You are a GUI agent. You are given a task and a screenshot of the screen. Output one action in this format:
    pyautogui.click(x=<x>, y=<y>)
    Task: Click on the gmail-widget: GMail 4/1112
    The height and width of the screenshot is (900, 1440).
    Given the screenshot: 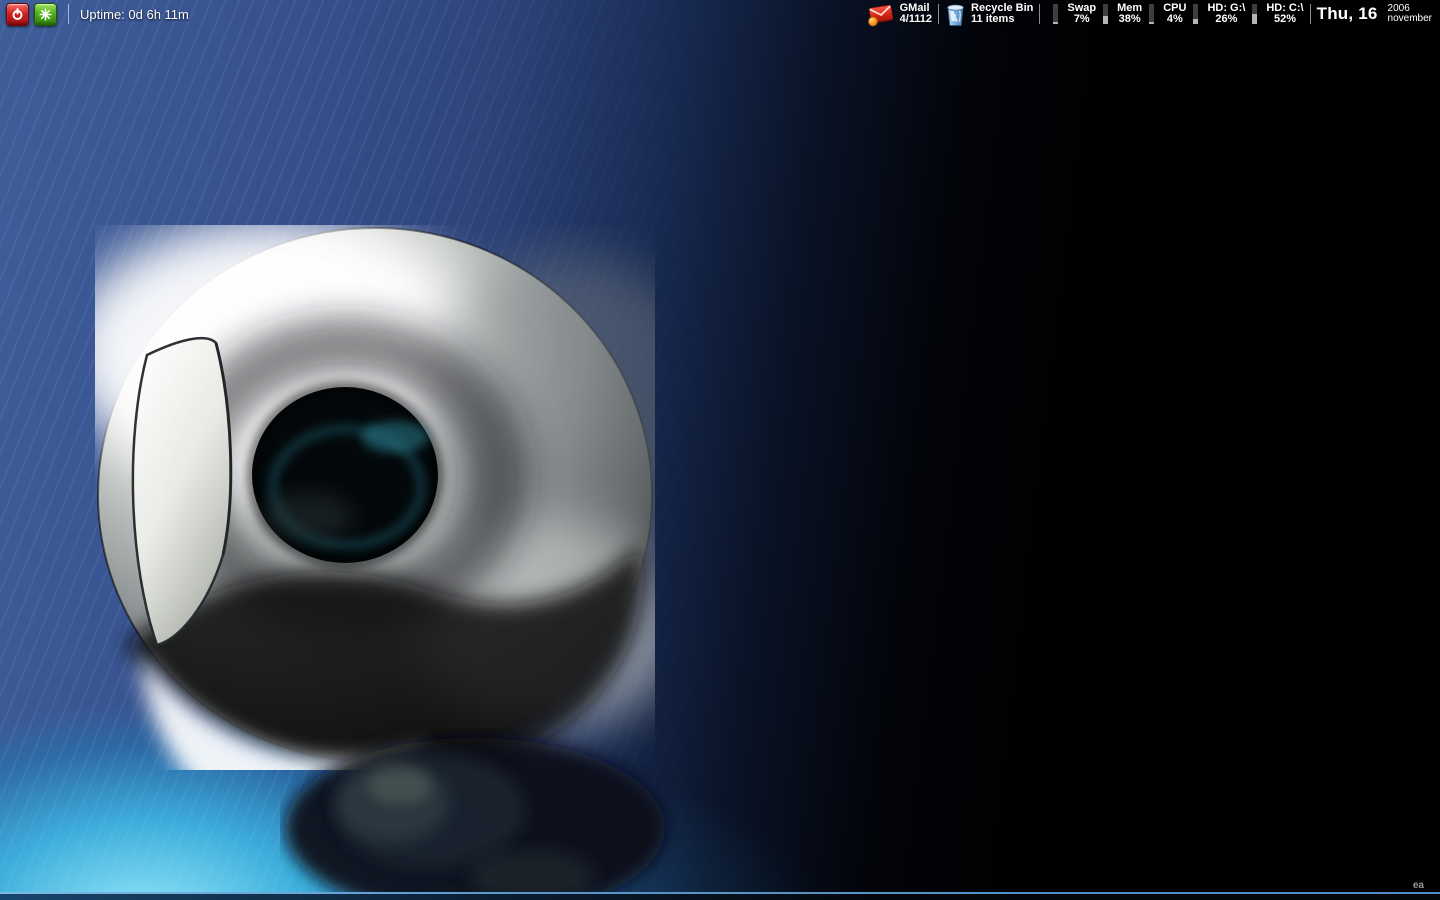 What is the action you would take?
    pyautogui.click(x=899, y=14)
    